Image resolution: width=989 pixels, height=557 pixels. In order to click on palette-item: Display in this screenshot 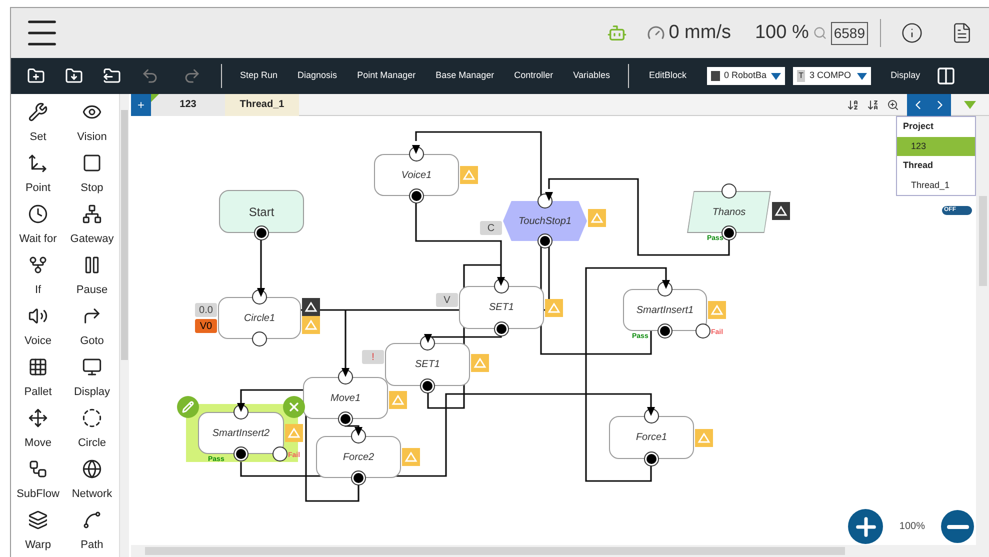, I will do `click(92, 378)`.